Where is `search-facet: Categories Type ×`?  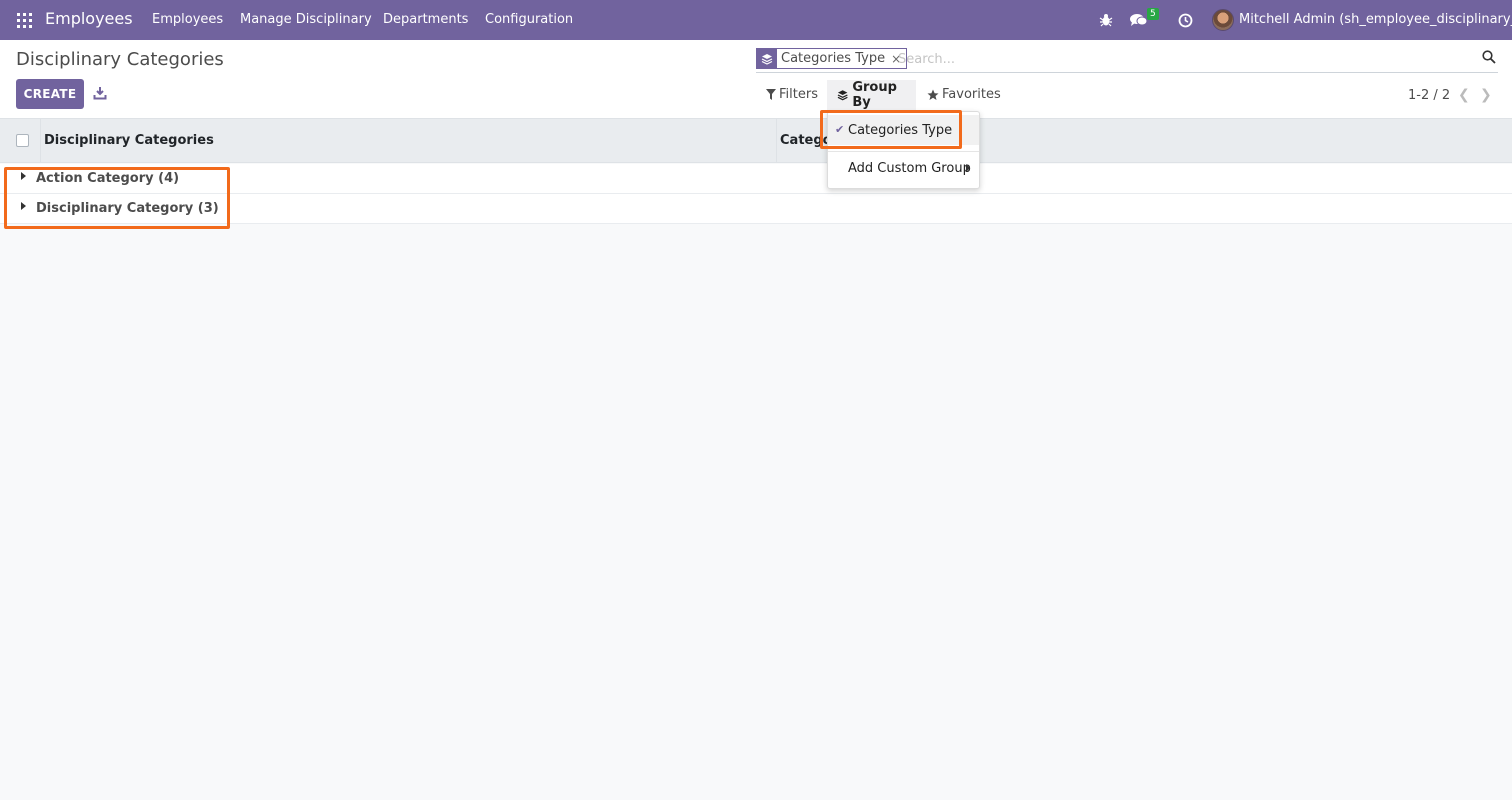
search-facet: Categories Type × is located at coordinates (832, 58).